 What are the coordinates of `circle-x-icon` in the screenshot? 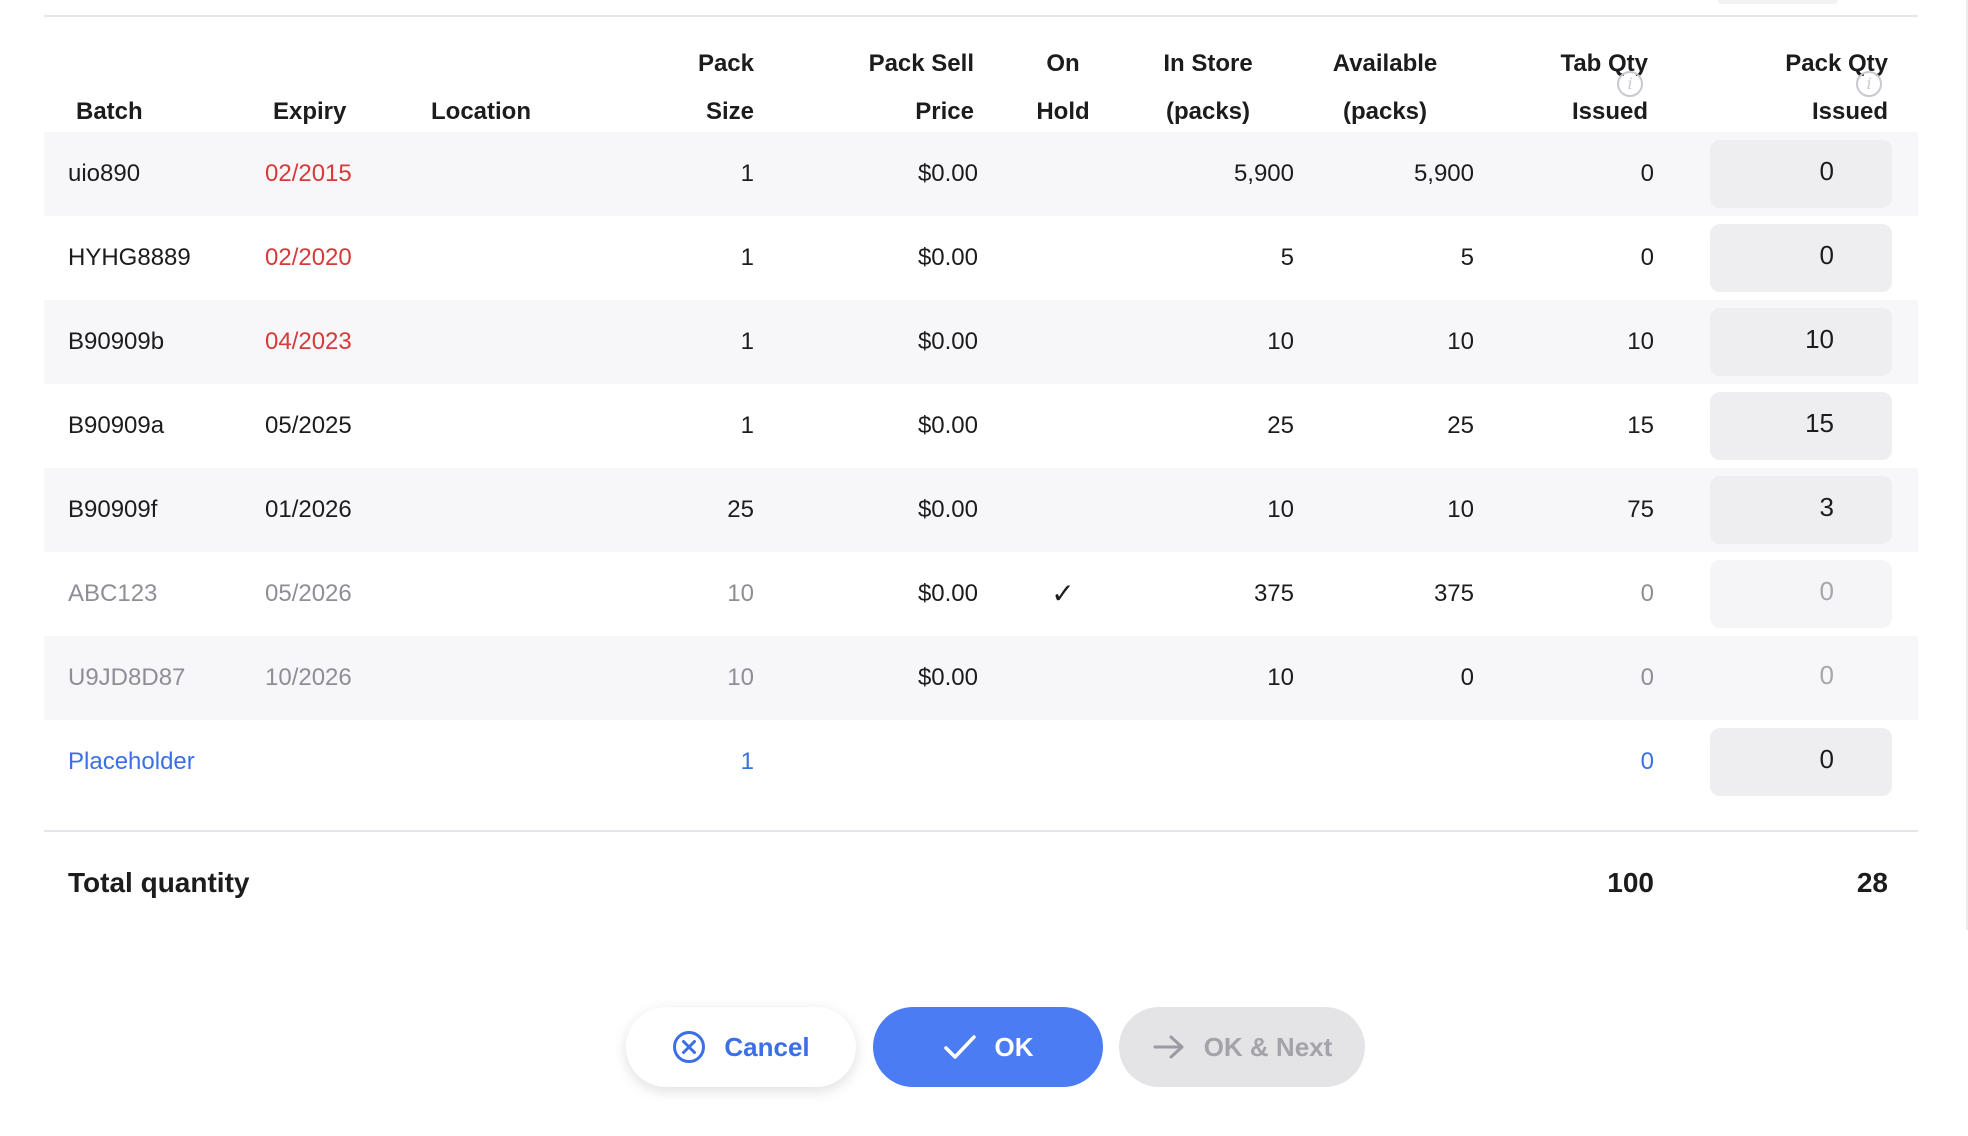 It's located at (689, 1047).